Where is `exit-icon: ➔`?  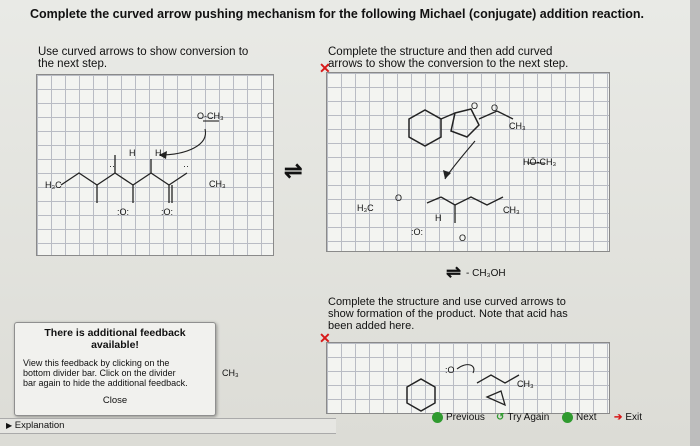
exit-icon: ➔ is located at coordinates (618, 417).